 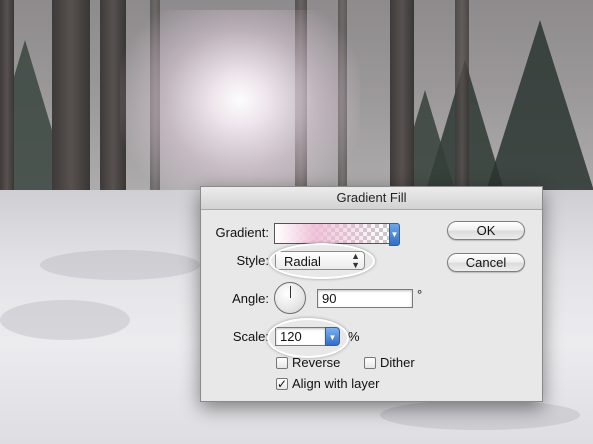 I want to click on triangle-down-icon: ▼, so click(x=394, y=234).